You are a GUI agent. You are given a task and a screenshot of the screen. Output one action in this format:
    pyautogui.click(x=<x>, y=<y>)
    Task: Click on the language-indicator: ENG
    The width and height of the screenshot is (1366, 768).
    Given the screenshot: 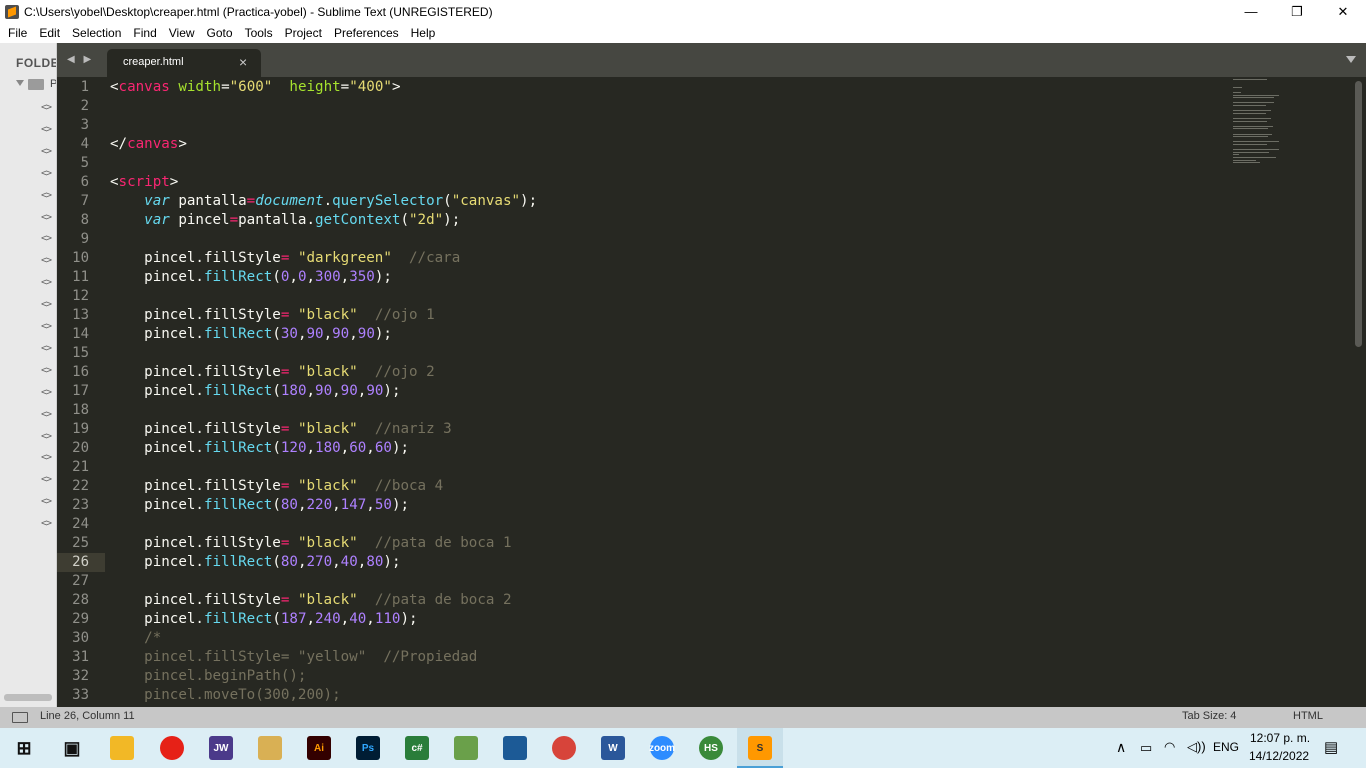 What is the action you would take?
    pyautogui.click(x=1226, y=747)
    